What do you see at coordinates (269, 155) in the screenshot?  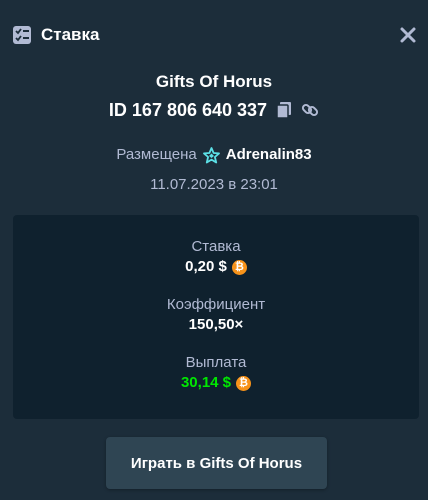 I see `username-link: Adrenalin83` at bounding box center [269, 155].